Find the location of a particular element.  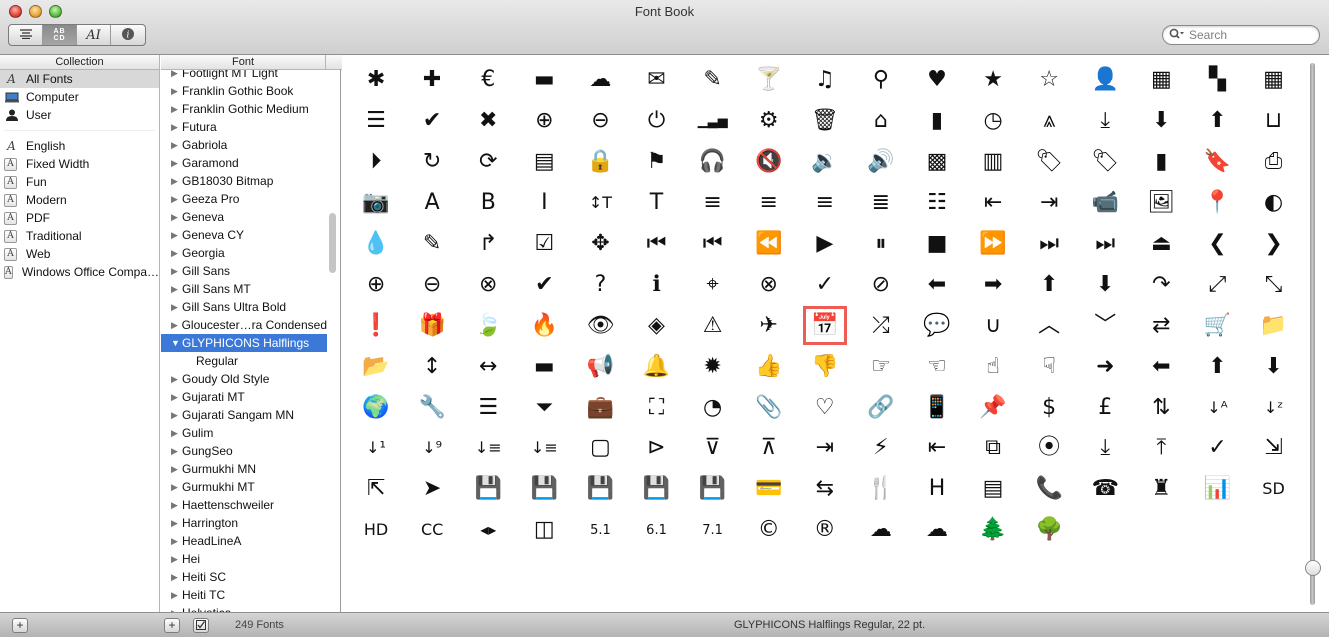

glyph-camera-icon: 📷 is located at coordinates (376, 203).